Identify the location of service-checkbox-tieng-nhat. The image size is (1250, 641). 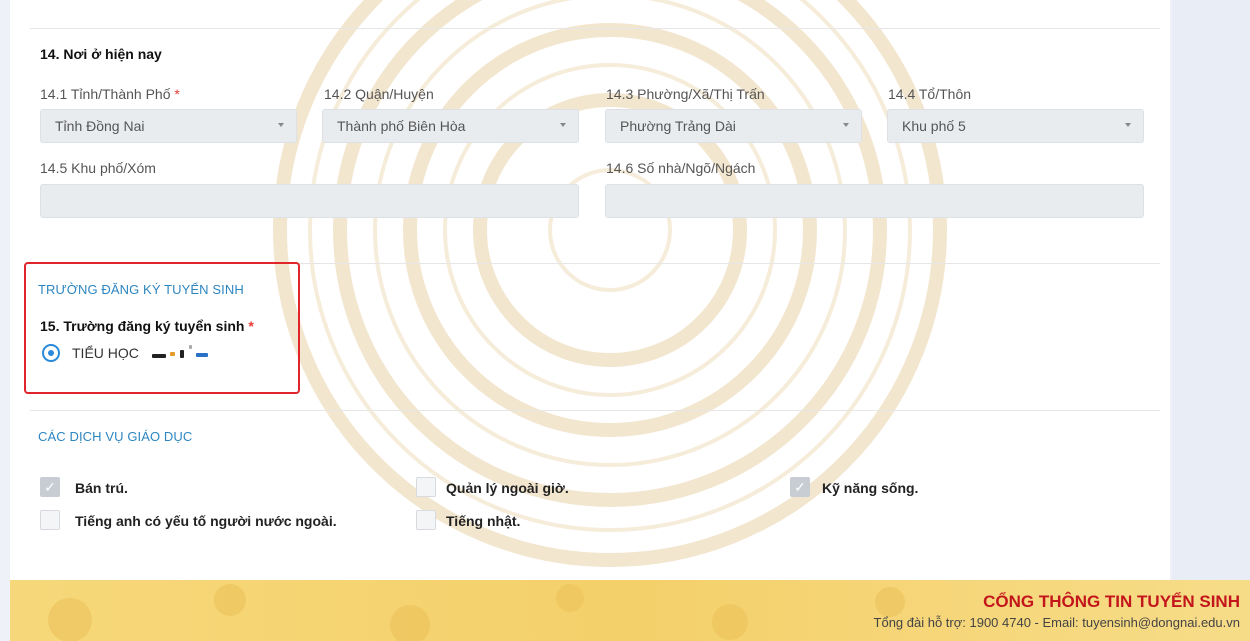
(426, 520).